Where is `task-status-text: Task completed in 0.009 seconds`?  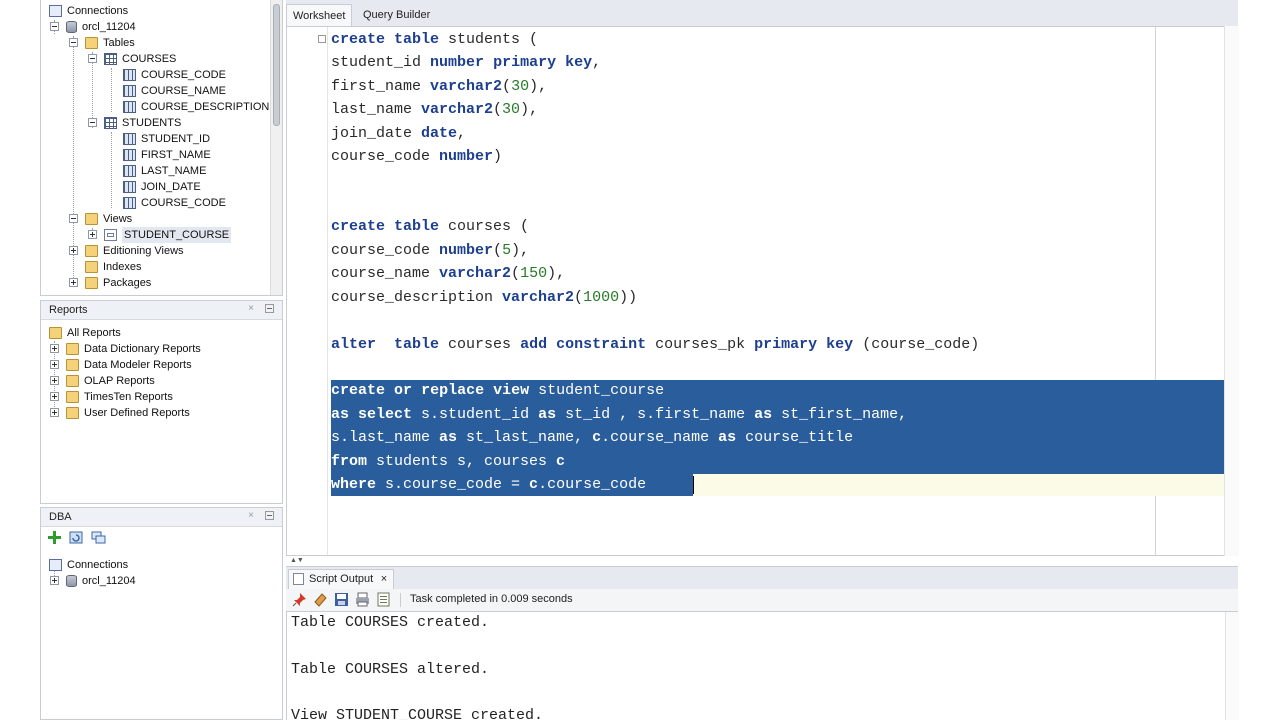 task-status-text: Task completed in 0.009 seconds is located at coordinates (491, 599).